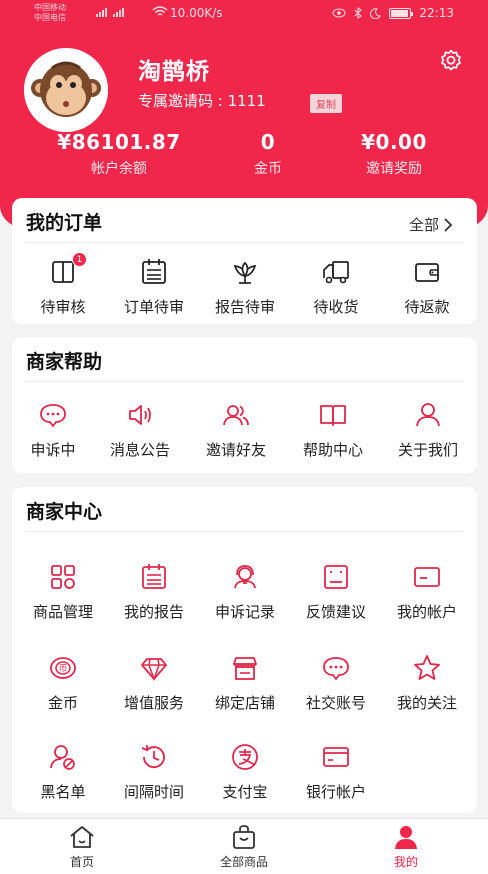 The image size is (488, 874). What do you see at coordinates (174, 72) in the screenshot?
I see `username: 淘鹊桥` at bounding box center [174, 72].